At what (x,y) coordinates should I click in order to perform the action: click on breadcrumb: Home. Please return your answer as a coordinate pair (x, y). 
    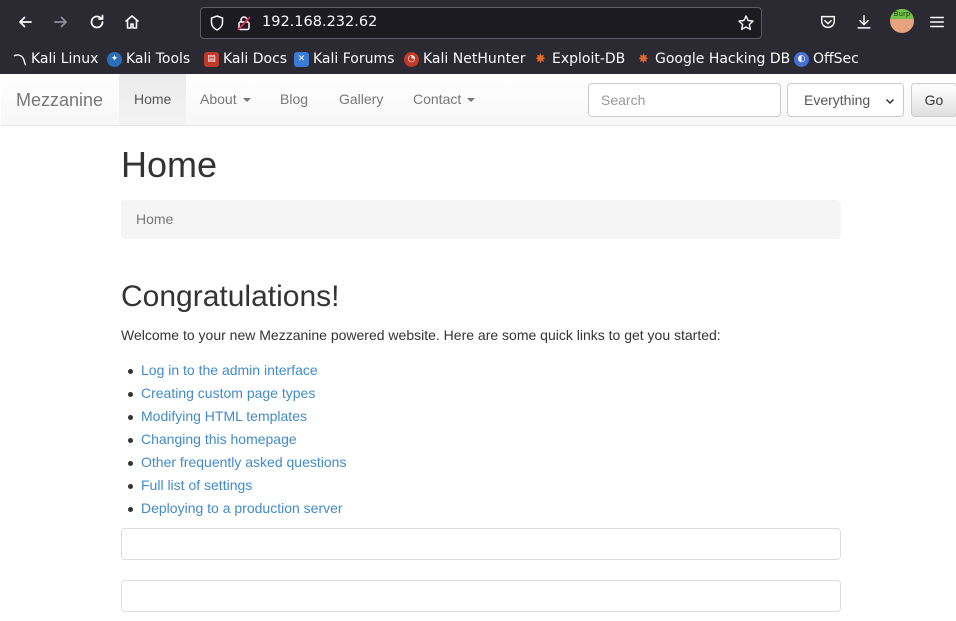
    Looking at the image, I should click on (481, 219).